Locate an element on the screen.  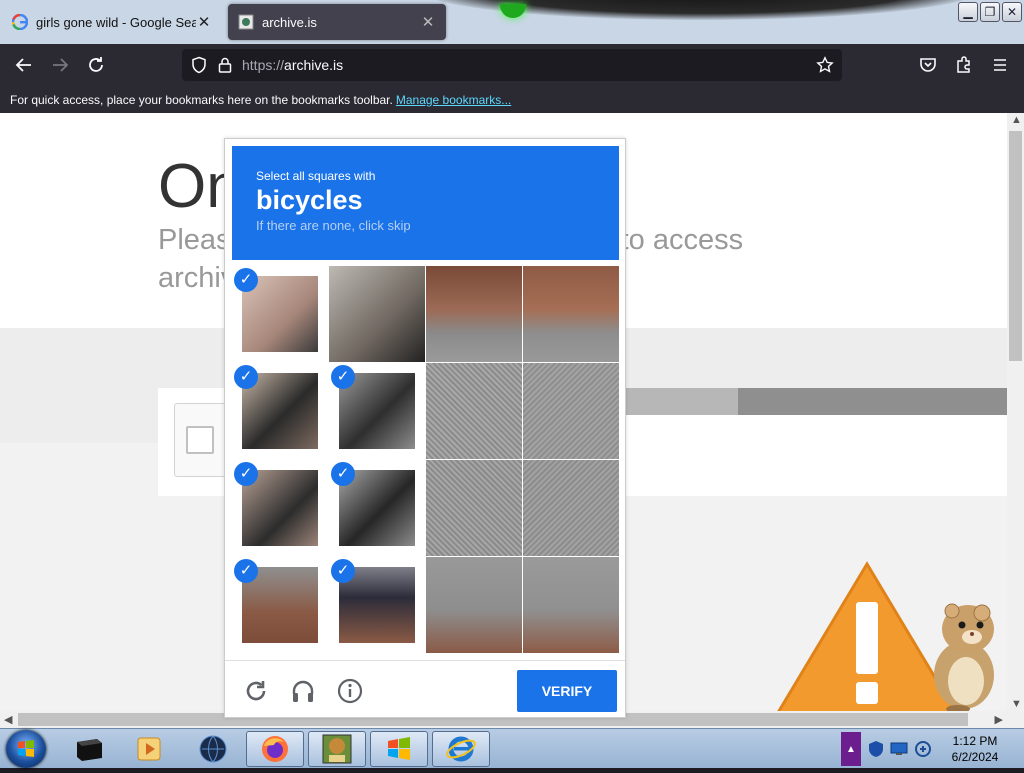
extensions-button is located at coordinates (964, 65).